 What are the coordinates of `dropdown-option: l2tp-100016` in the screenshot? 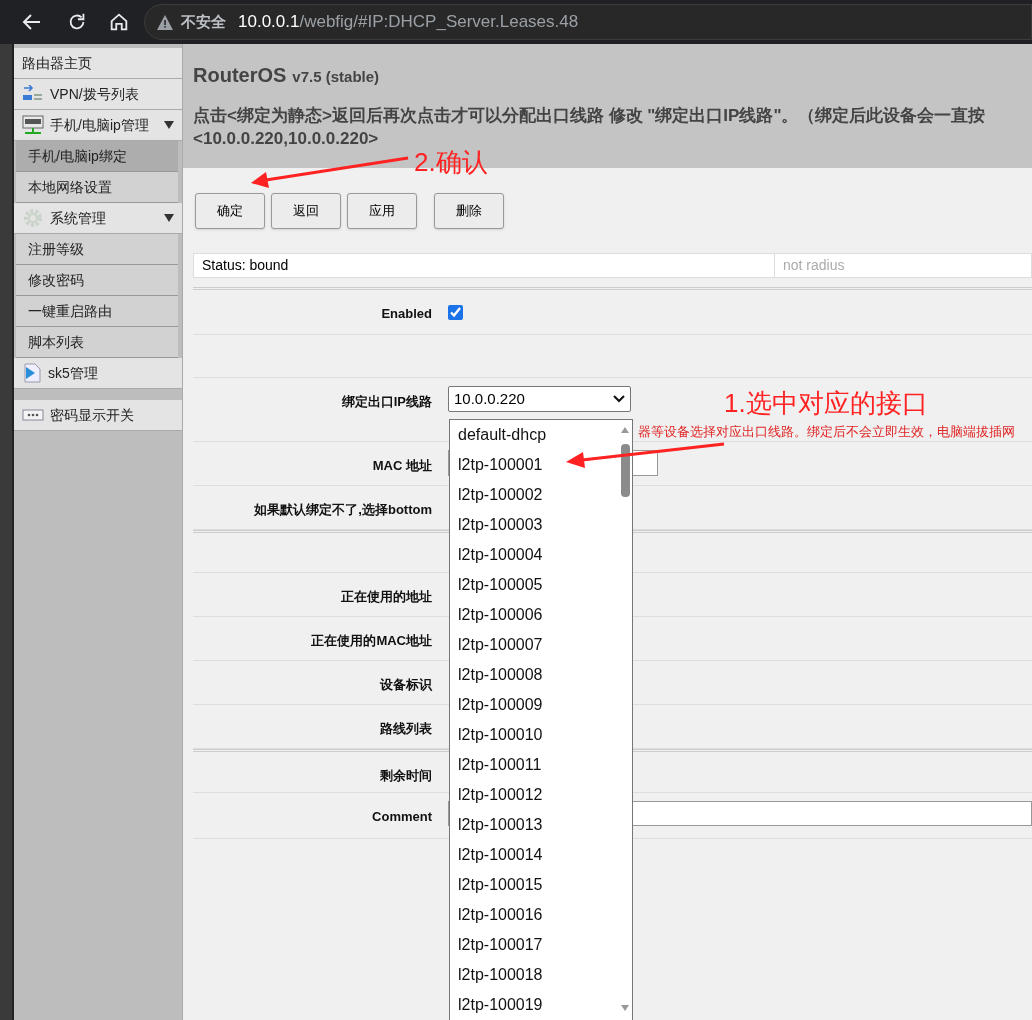 It's located at (534, 915).